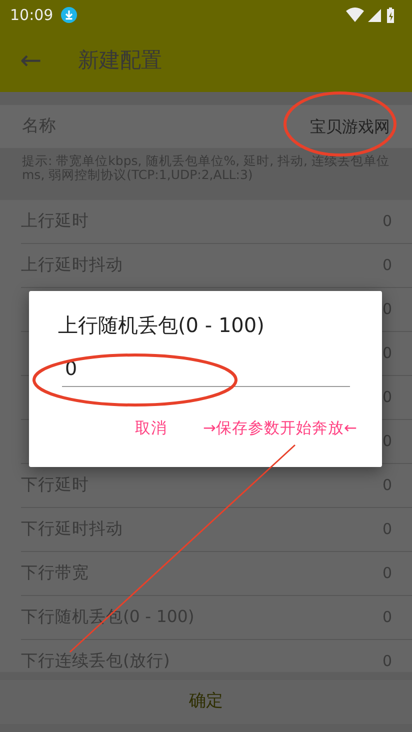  What do you see at coordinates (32, 15) in the screenshot?
I see `status-time: 10:09` at bounding box center [32, 15].